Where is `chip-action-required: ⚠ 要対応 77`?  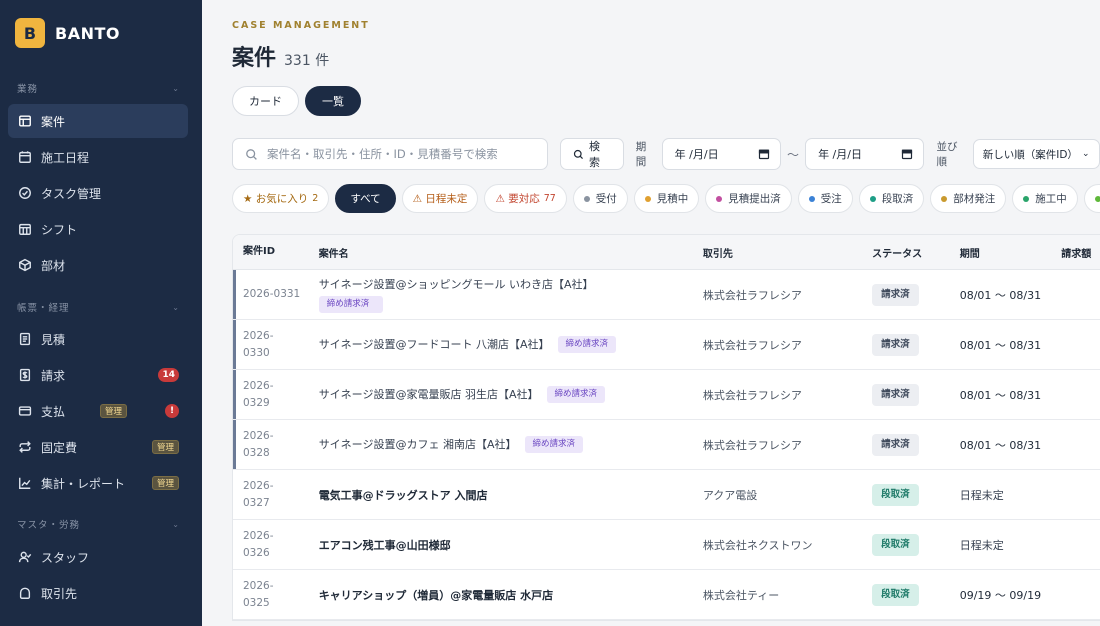 chip-action-required: ⚠ 要対応 77 is located at coordinates (525, 198).